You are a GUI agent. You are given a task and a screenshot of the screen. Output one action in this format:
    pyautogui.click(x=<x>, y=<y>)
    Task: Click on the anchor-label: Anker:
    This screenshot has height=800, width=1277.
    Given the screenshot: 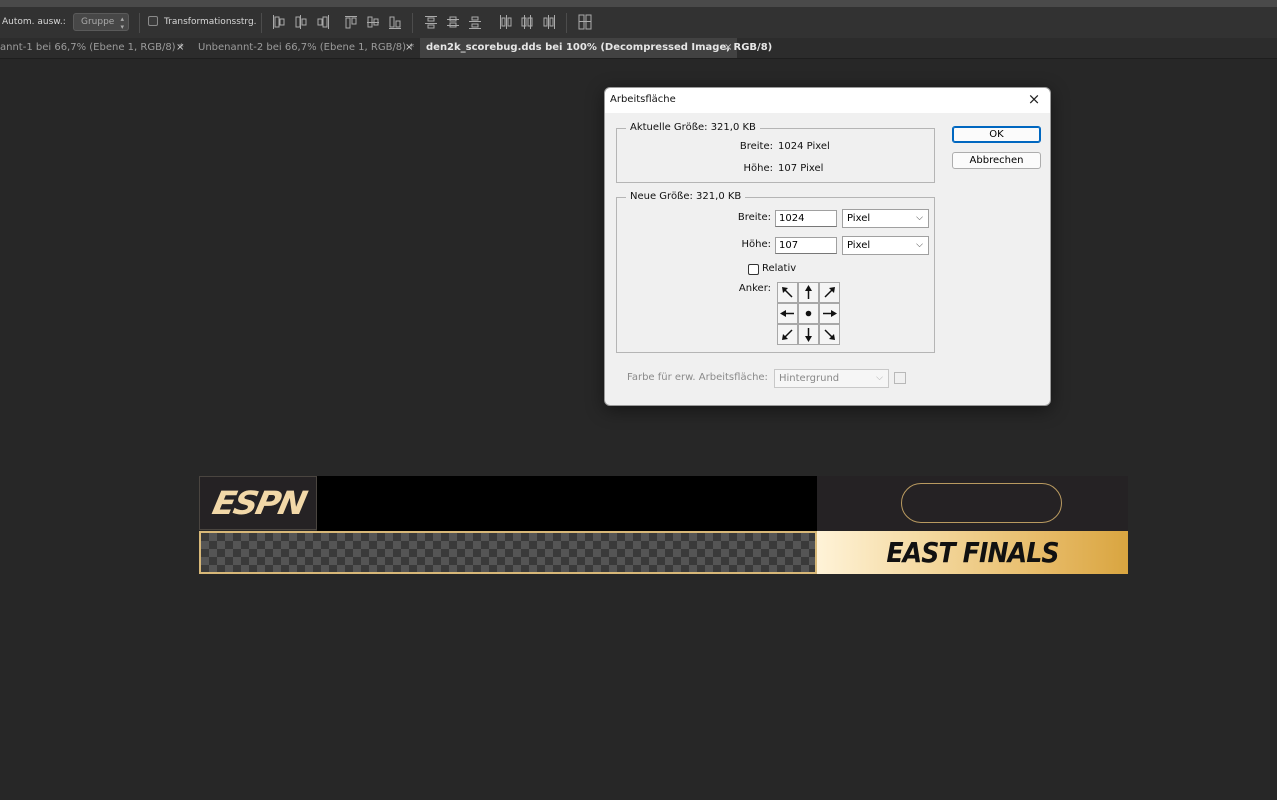 What is the action you would take?
    pyautogui.click(x=754, y=288)
    